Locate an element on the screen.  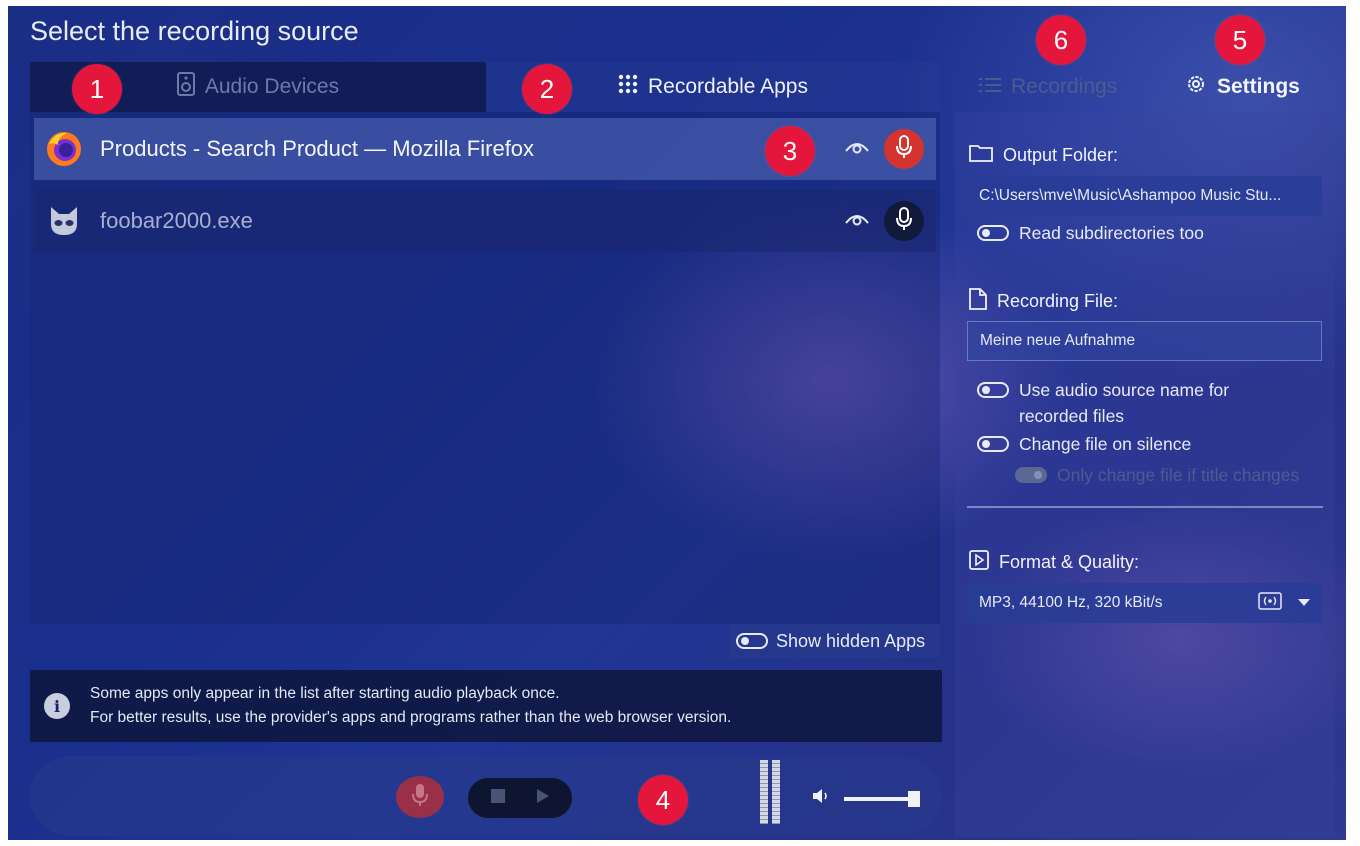
read-subdirectories-label: Read subdirectories too is located at coordinates (1111, 233).